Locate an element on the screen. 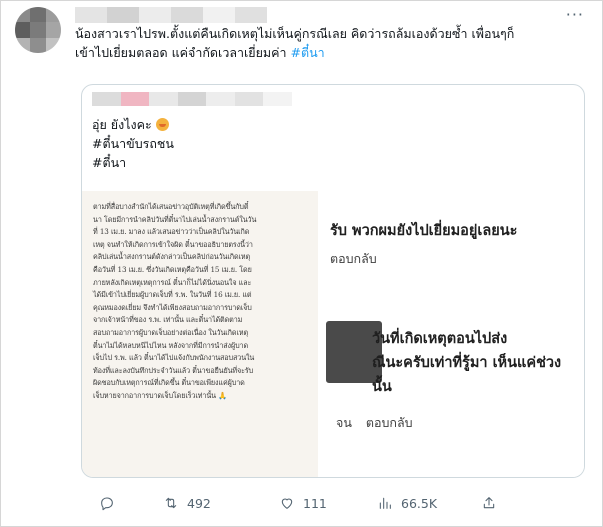 This screenshot has width=603, height=527. emoji-icon is located at coordinates (162, 124).